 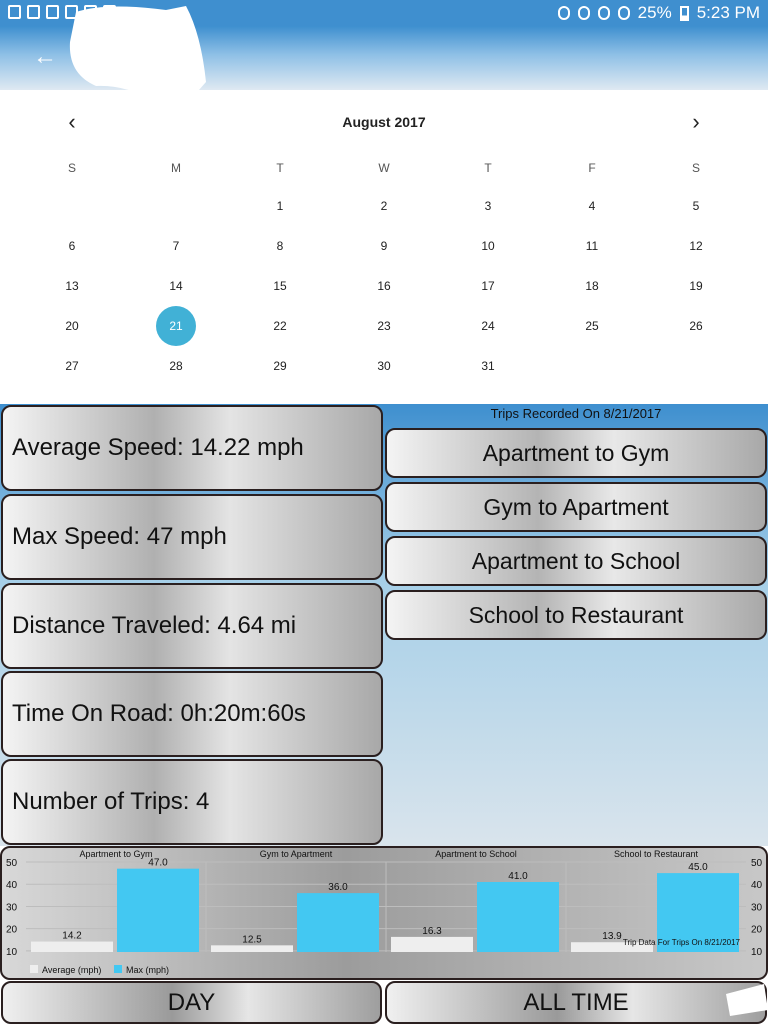 I want to click on max-speed-box: Max Speed: 47 mph, so click(x=192, y=537).